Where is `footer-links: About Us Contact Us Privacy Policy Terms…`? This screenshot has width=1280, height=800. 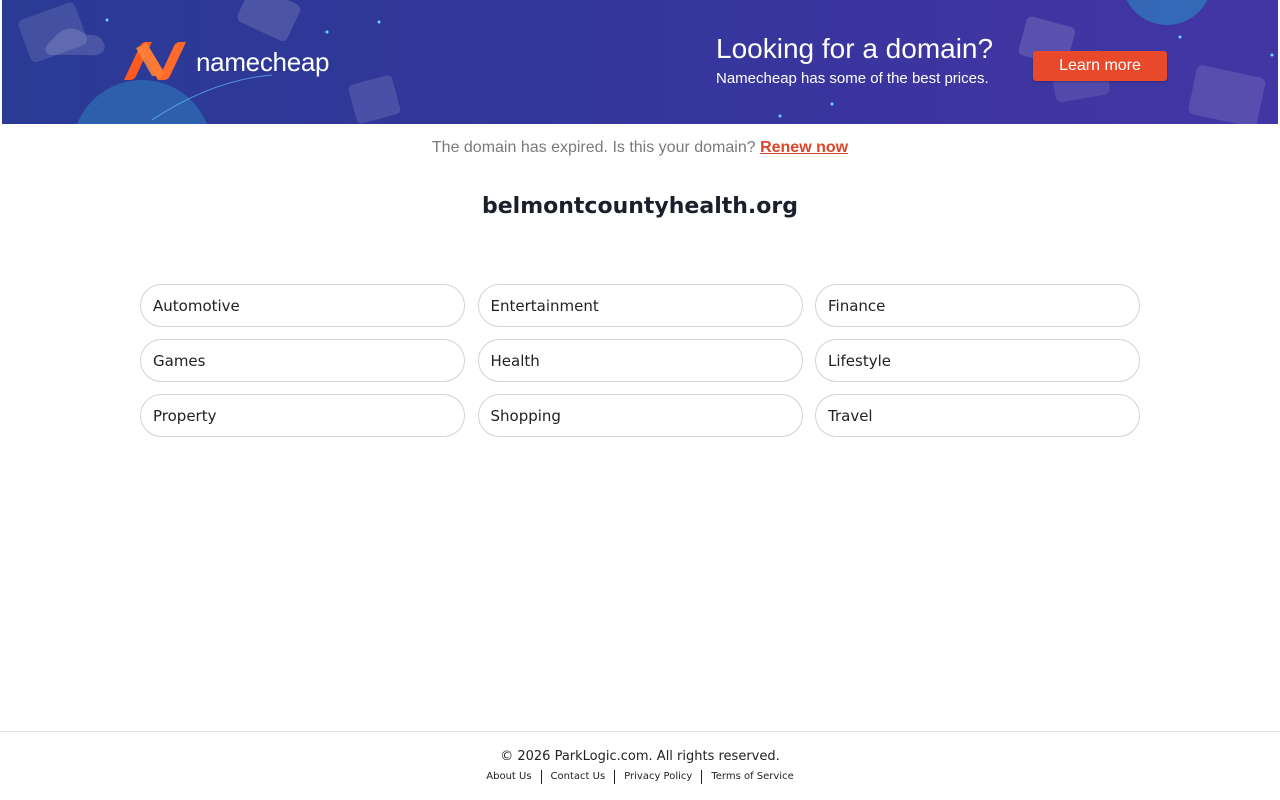
footer-links: About Us Contact Us Privacy Policy Terms… is located at coordinates (640, 777).